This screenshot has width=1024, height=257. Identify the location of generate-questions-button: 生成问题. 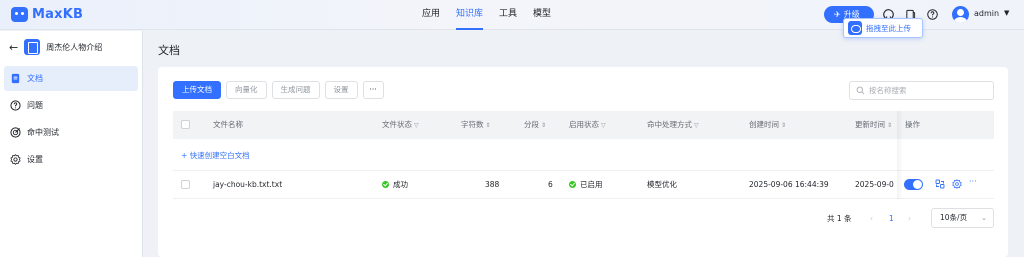
(295, 90).